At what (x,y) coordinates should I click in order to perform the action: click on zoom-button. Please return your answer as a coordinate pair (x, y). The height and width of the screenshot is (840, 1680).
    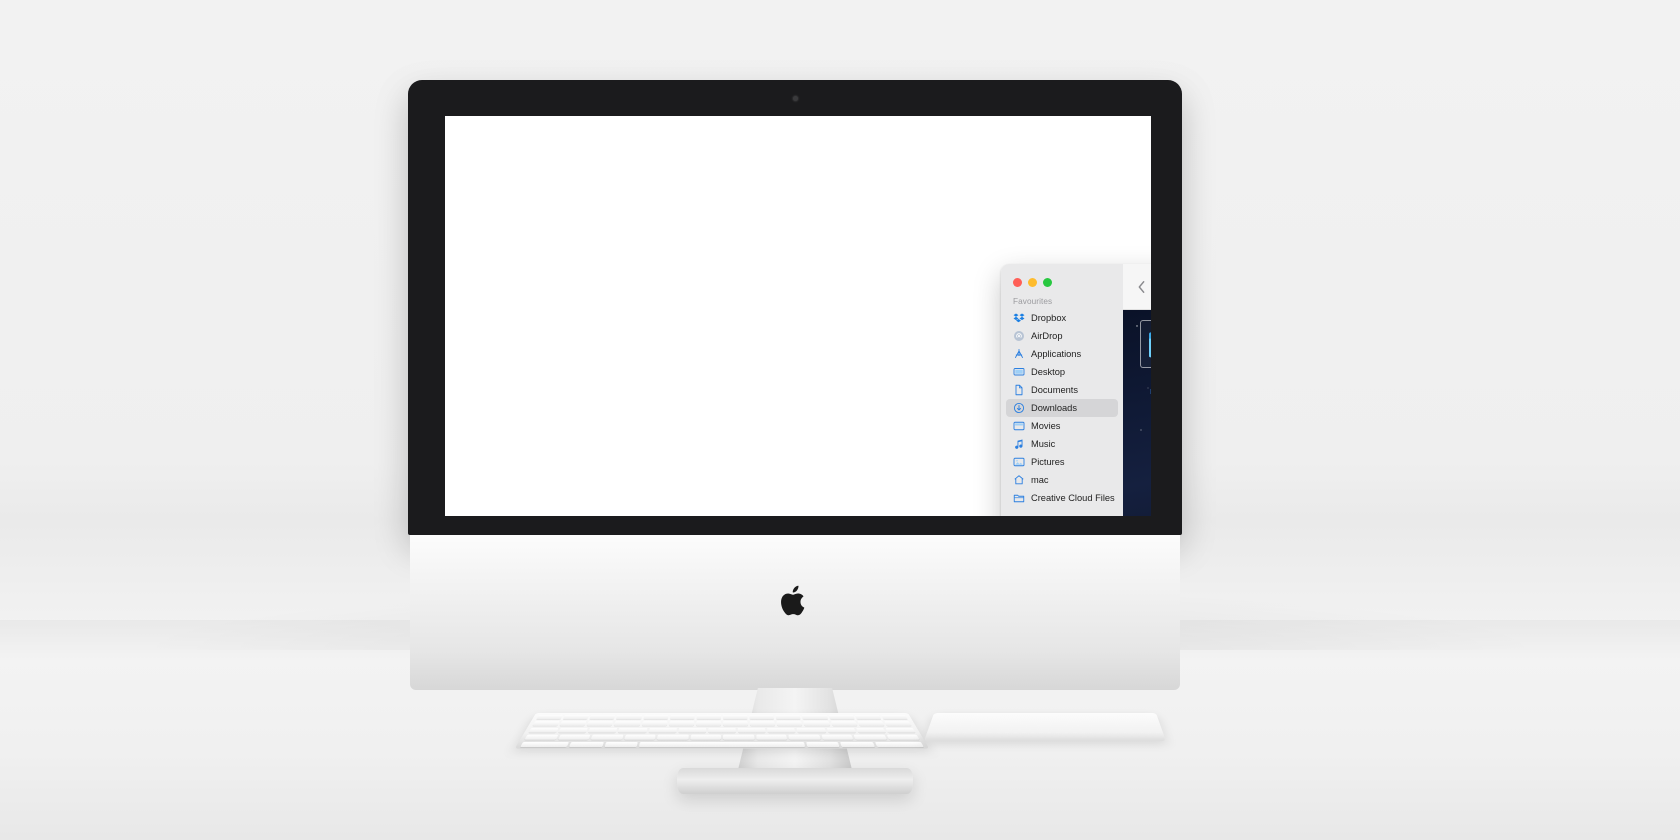
    Looking at the image, I should click on (1047, 282).